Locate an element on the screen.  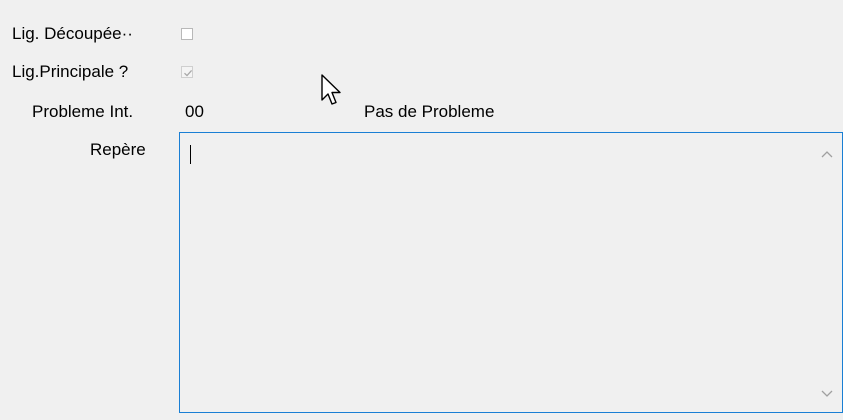
repere-label: Repère is located at coordinates (118, 149).